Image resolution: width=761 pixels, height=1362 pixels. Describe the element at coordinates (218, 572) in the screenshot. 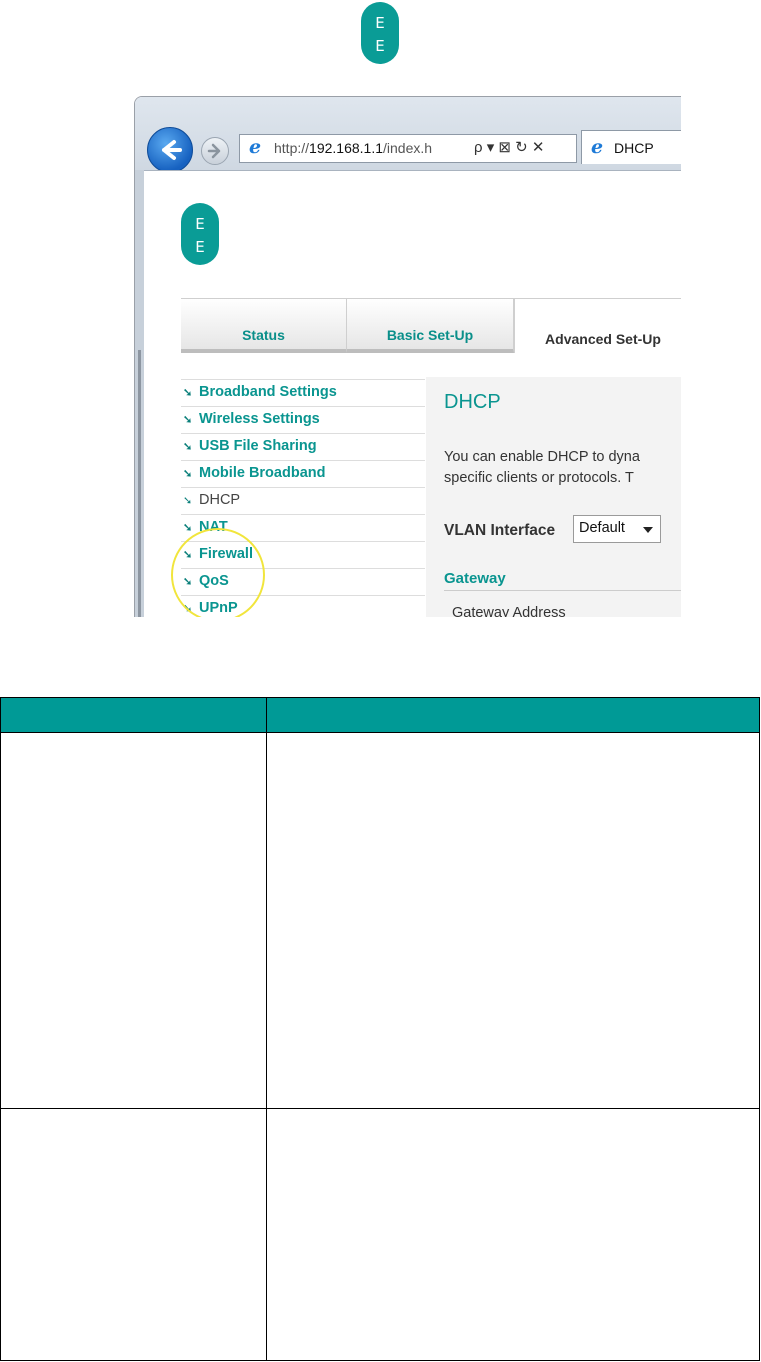

I see `highlight-ring` at that location.